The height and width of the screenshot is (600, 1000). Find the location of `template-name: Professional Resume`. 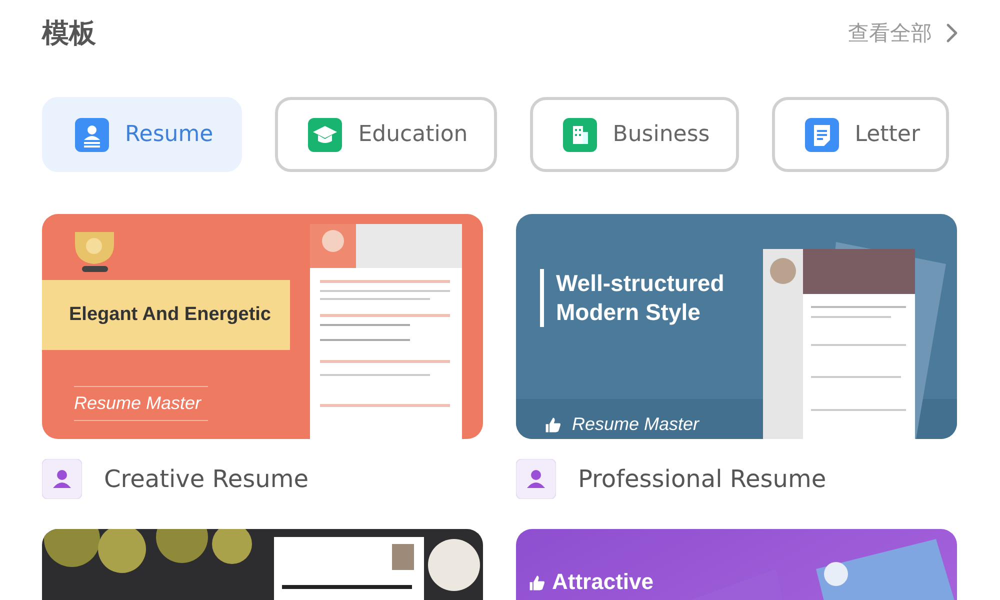

template-name: Professional Resume is located at coordinates (702, 479).